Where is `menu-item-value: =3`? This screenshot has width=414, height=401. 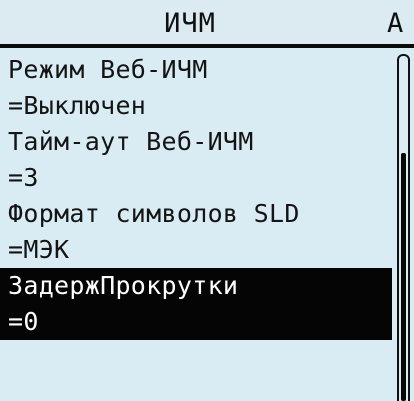
menu-item-value: =3 is located at coordinates (23, 177).